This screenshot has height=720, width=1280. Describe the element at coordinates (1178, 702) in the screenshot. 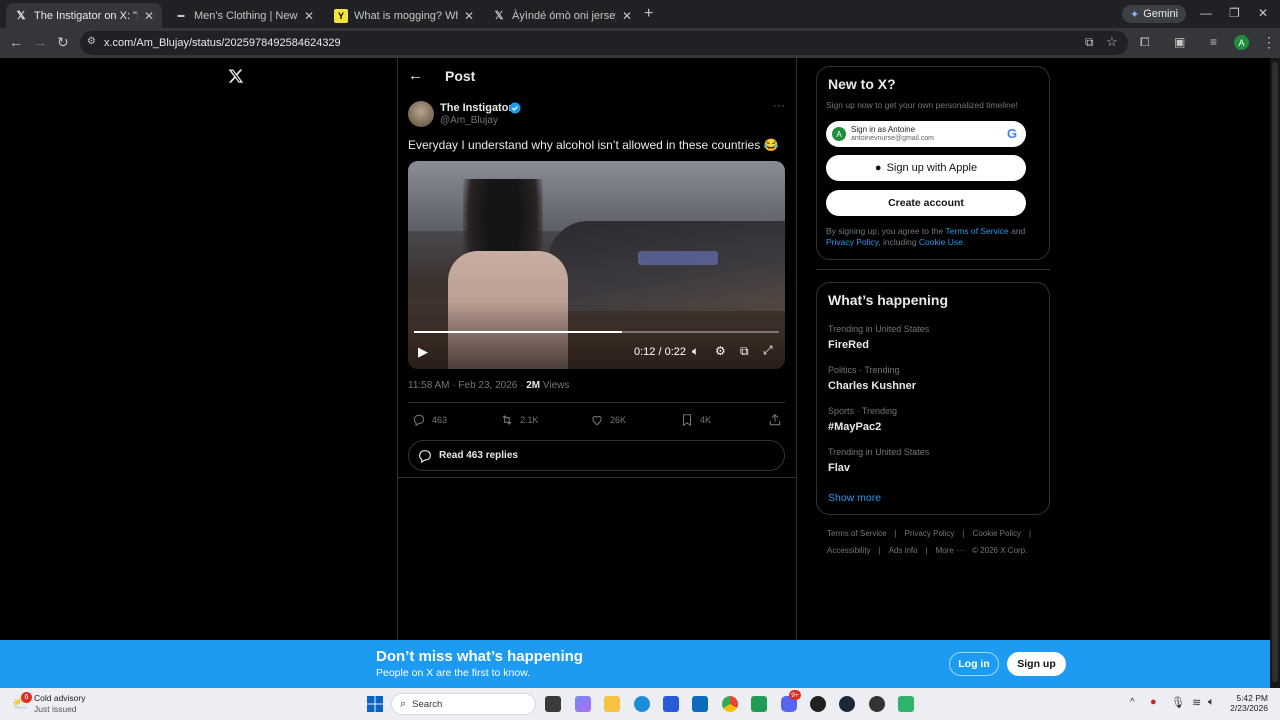

I see `microphone-icon: 🎙︎` at that location.